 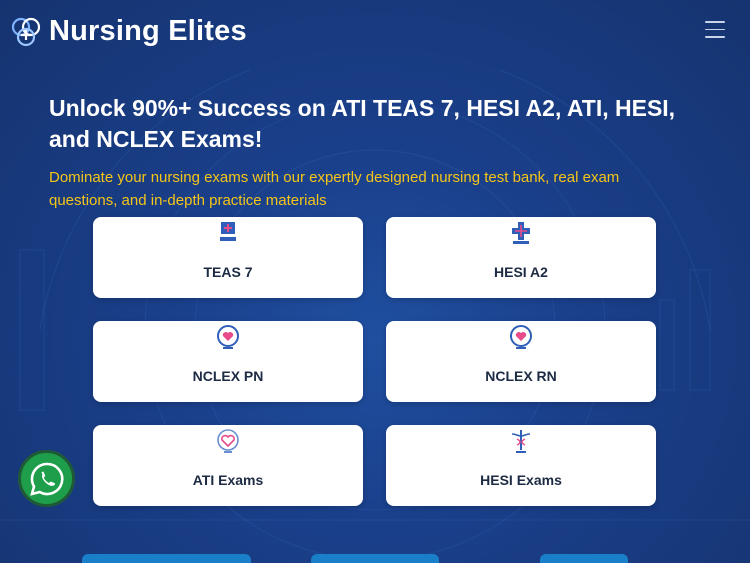 I want to click on exam-card-label: NCLEX RN, so click(x=521, y=376).